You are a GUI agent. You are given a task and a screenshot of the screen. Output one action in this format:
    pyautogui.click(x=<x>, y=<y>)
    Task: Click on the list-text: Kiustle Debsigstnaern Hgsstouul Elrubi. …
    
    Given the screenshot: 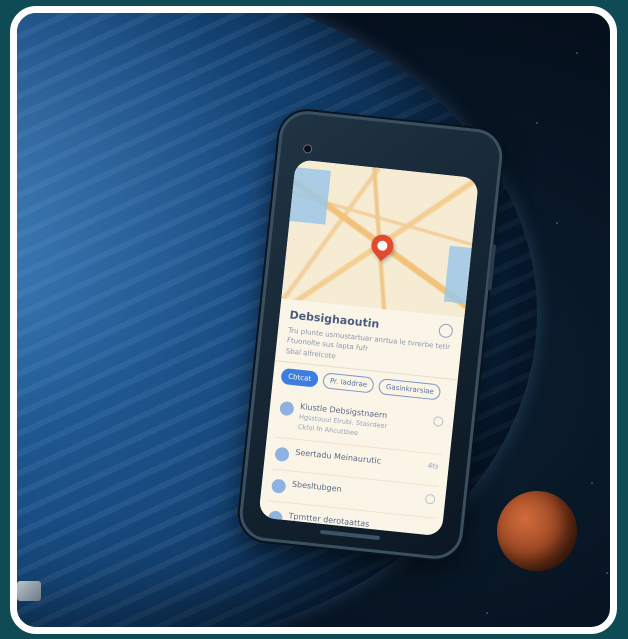 What is the action you would take?
    pyautogui.click(x=363, y=423)
    